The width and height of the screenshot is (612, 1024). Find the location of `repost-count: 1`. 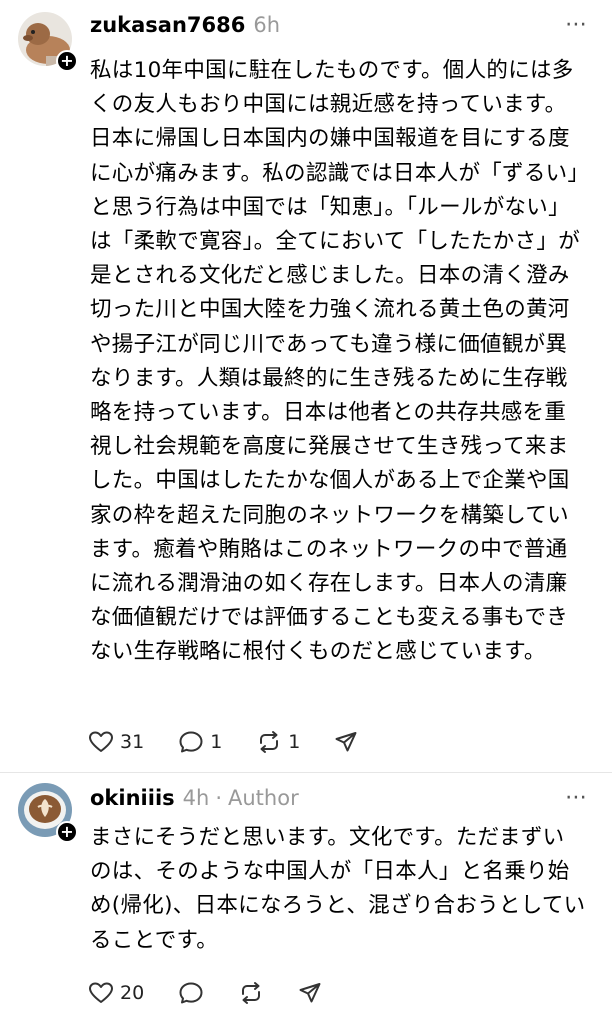

repost-count: 1 is located at coordinates (294, 742).